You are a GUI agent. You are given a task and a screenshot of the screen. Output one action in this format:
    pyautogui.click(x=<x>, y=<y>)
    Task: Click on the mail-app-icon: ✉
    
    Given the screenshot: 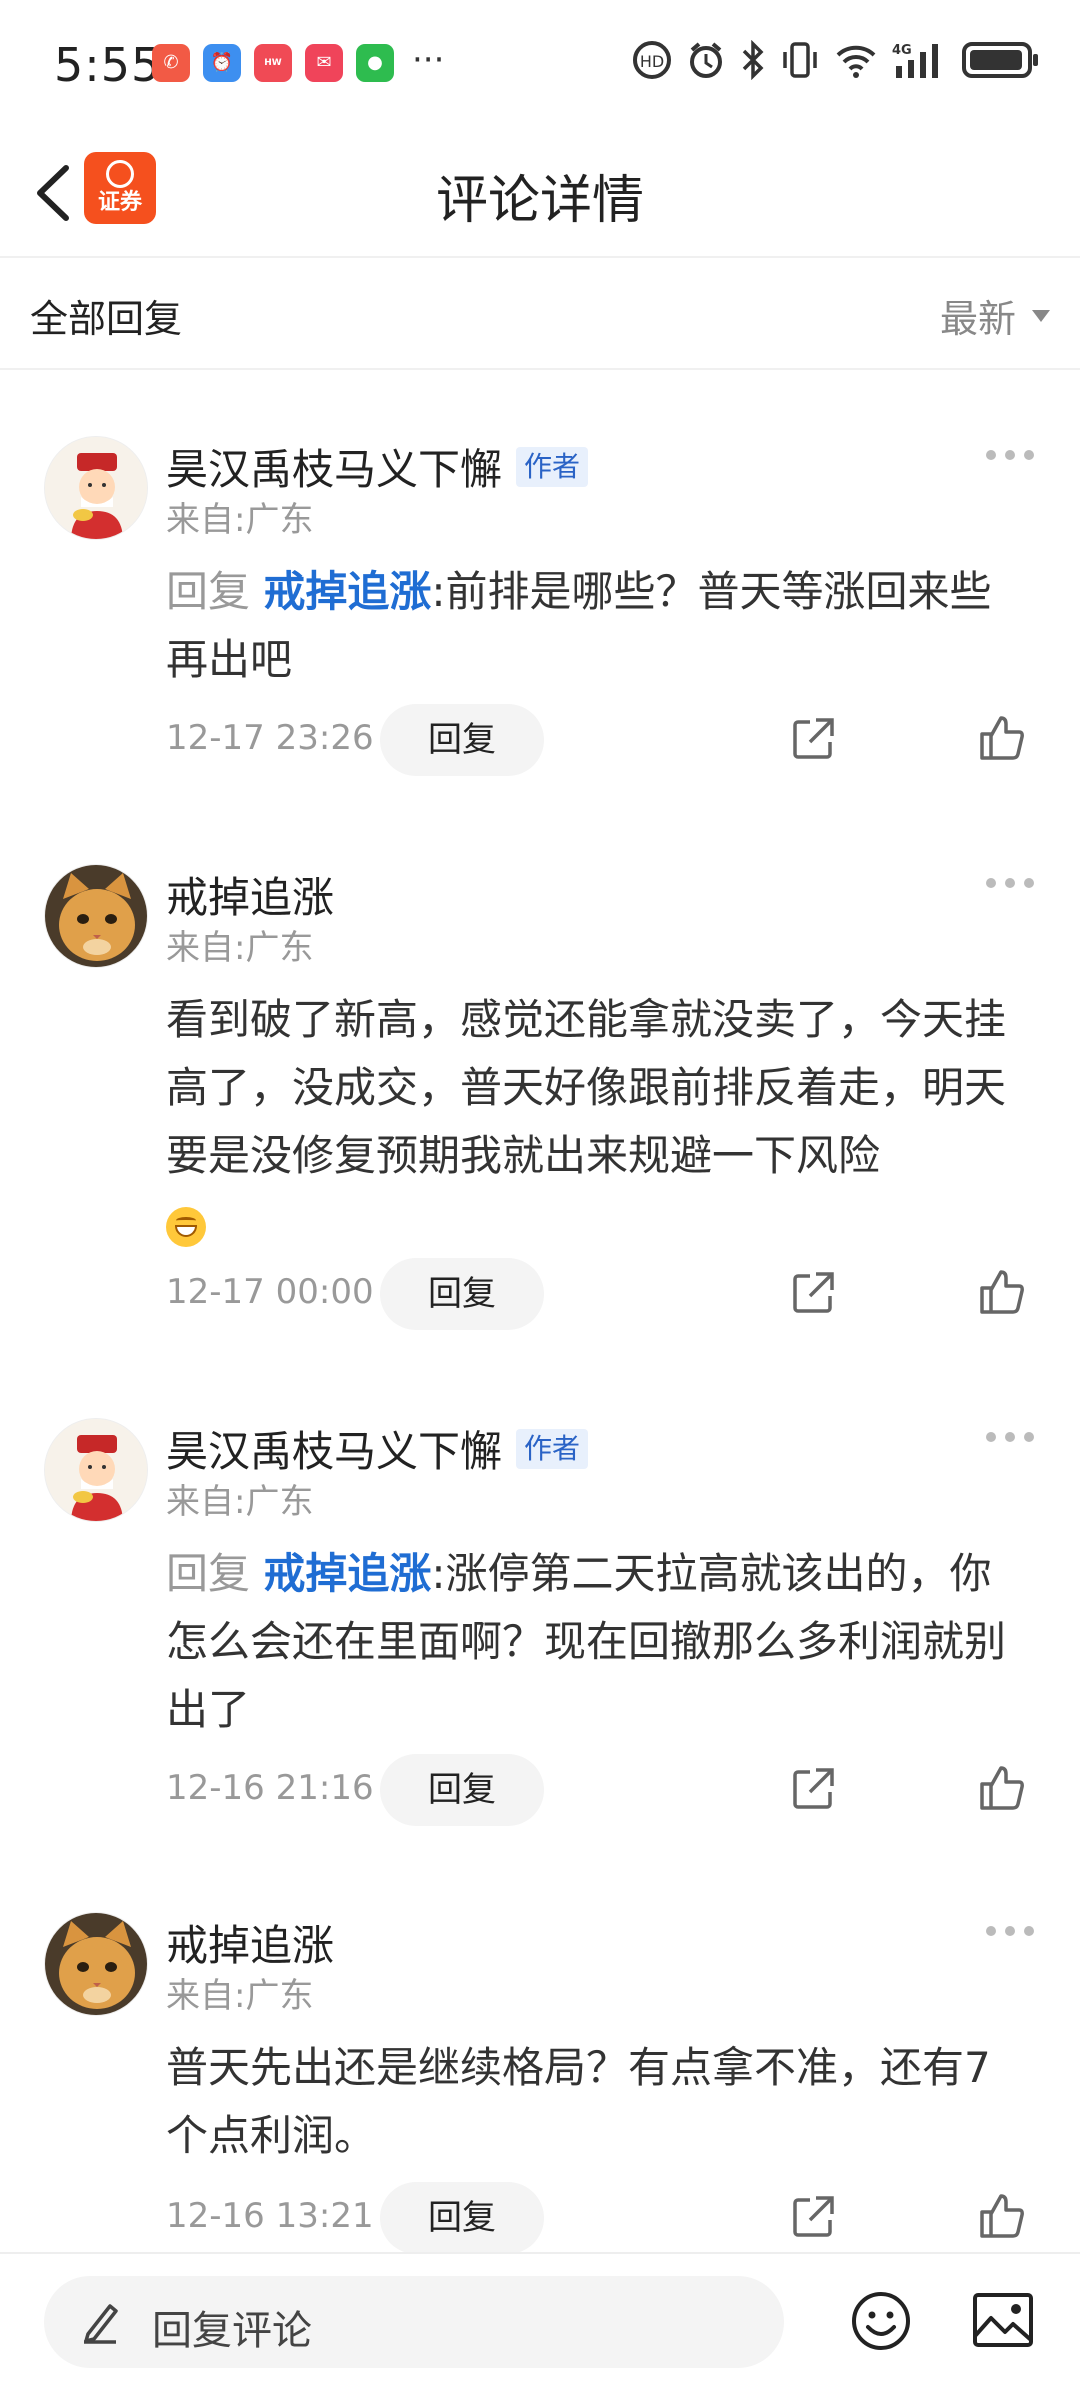 What is the action you would take?
    pyautogui.click(x=324, y=63)
    